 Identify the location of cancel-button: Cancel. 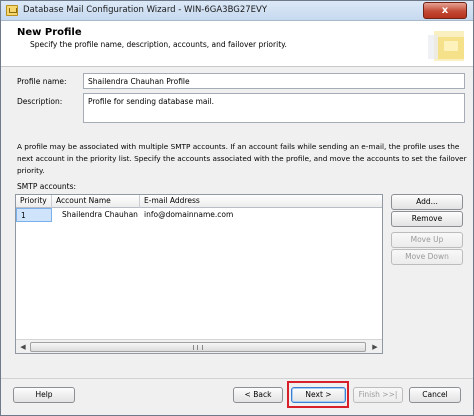
(435, 395).